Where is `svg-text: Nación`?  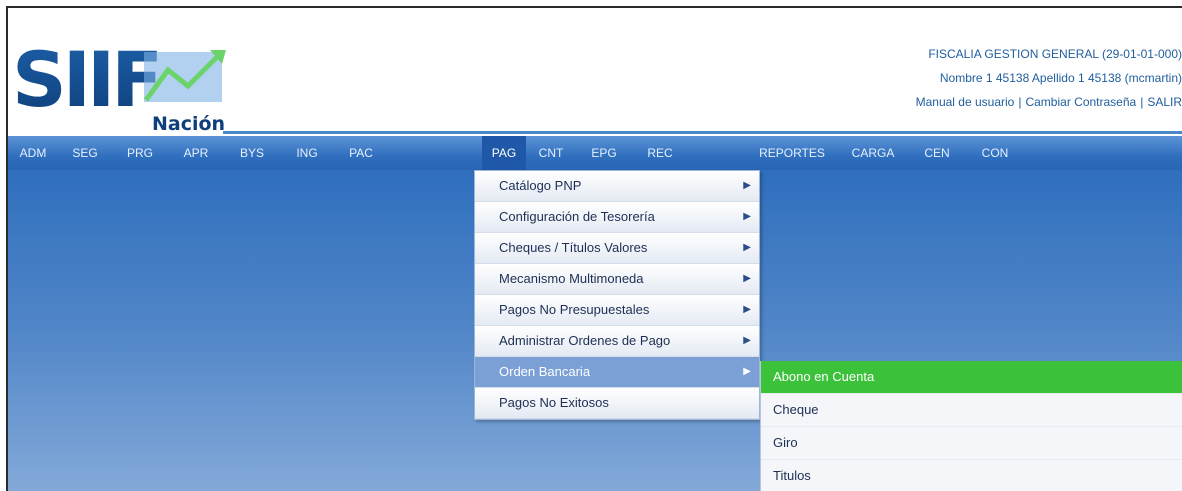
svg-text: Nación is located at coordinates (188, 123).